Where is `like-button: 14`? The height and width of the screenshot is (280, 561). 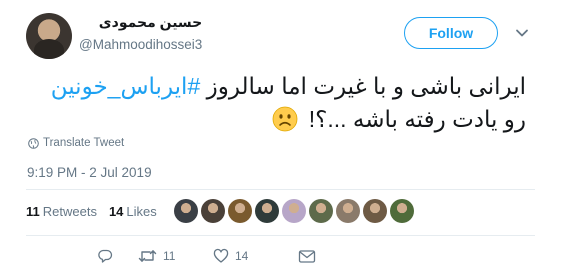 like-button: 14 is located at coordinates (255, 256).